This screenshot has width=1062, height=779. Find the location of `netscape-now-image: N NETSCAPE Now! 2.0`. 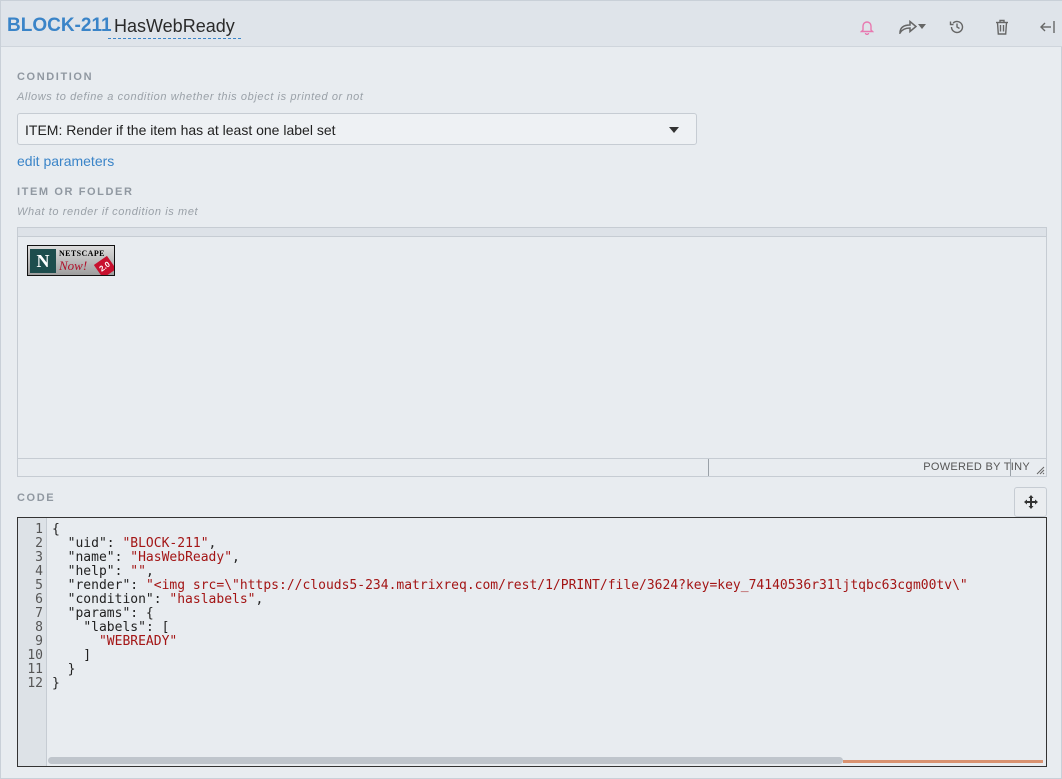

netscape-now-image: N NETSCAPE Now! 2.0 is located at coordinates (71, 260).